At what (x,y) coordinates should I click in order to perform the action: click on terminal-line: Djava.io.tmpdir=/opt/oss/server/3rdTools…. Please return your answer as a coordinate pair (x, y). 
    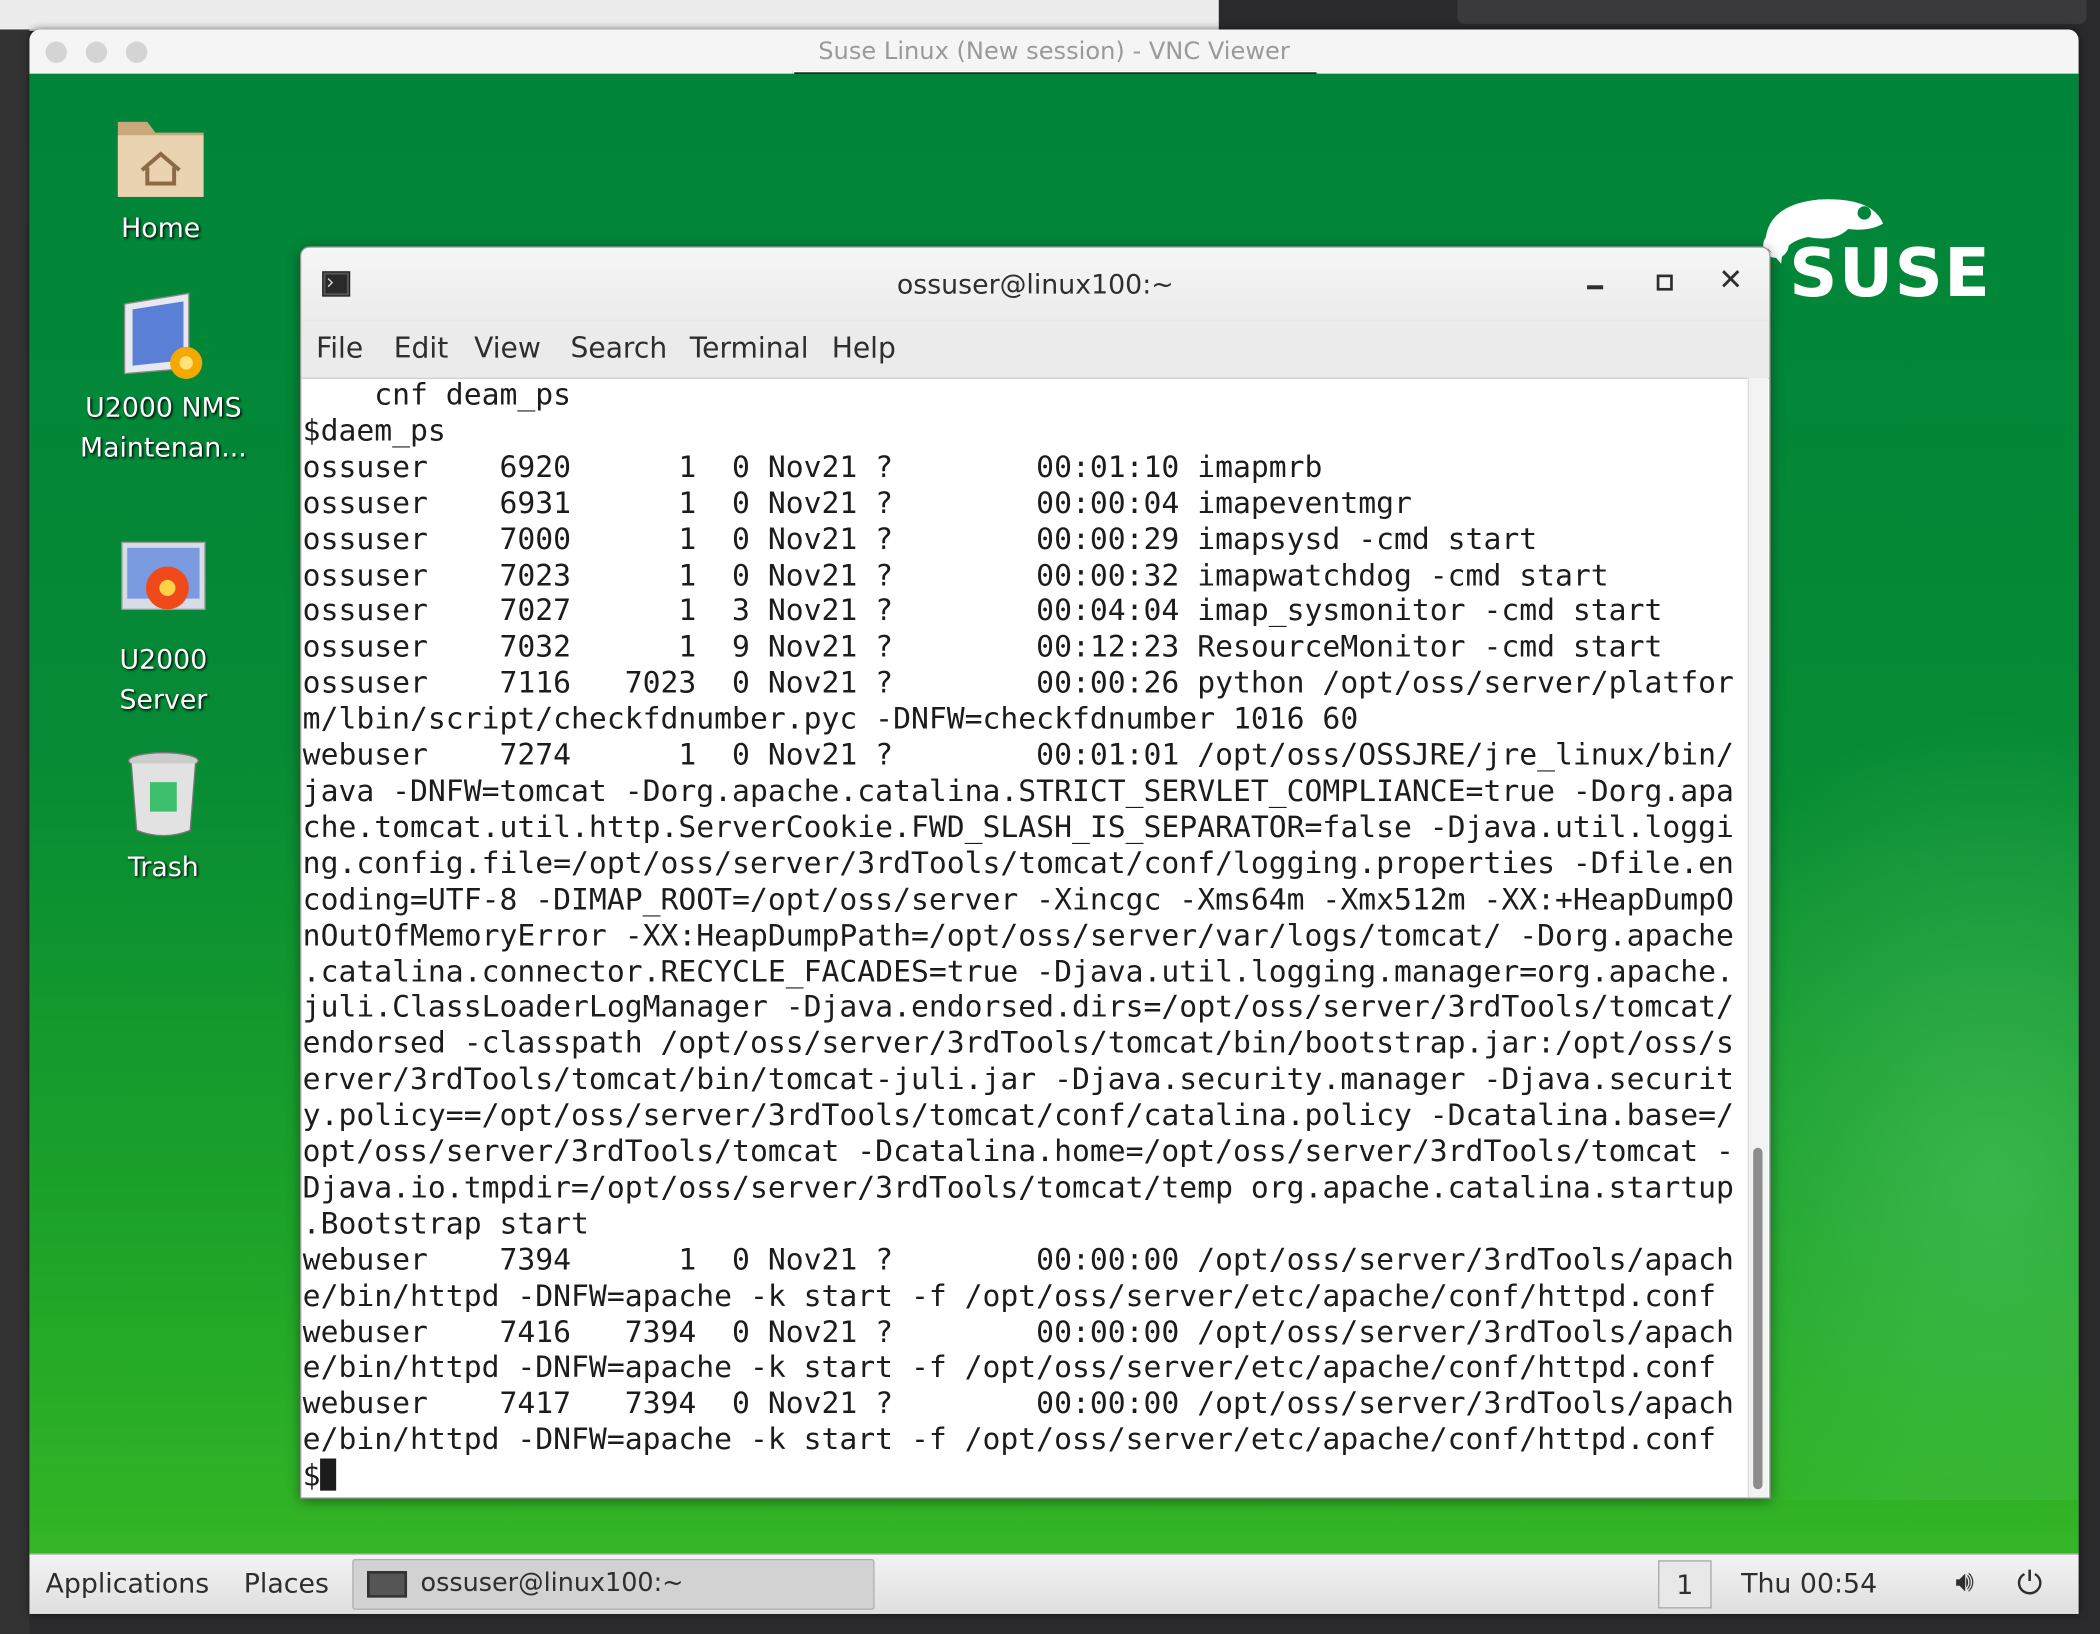
    Looking at the image, I should click on (1018, 1188).